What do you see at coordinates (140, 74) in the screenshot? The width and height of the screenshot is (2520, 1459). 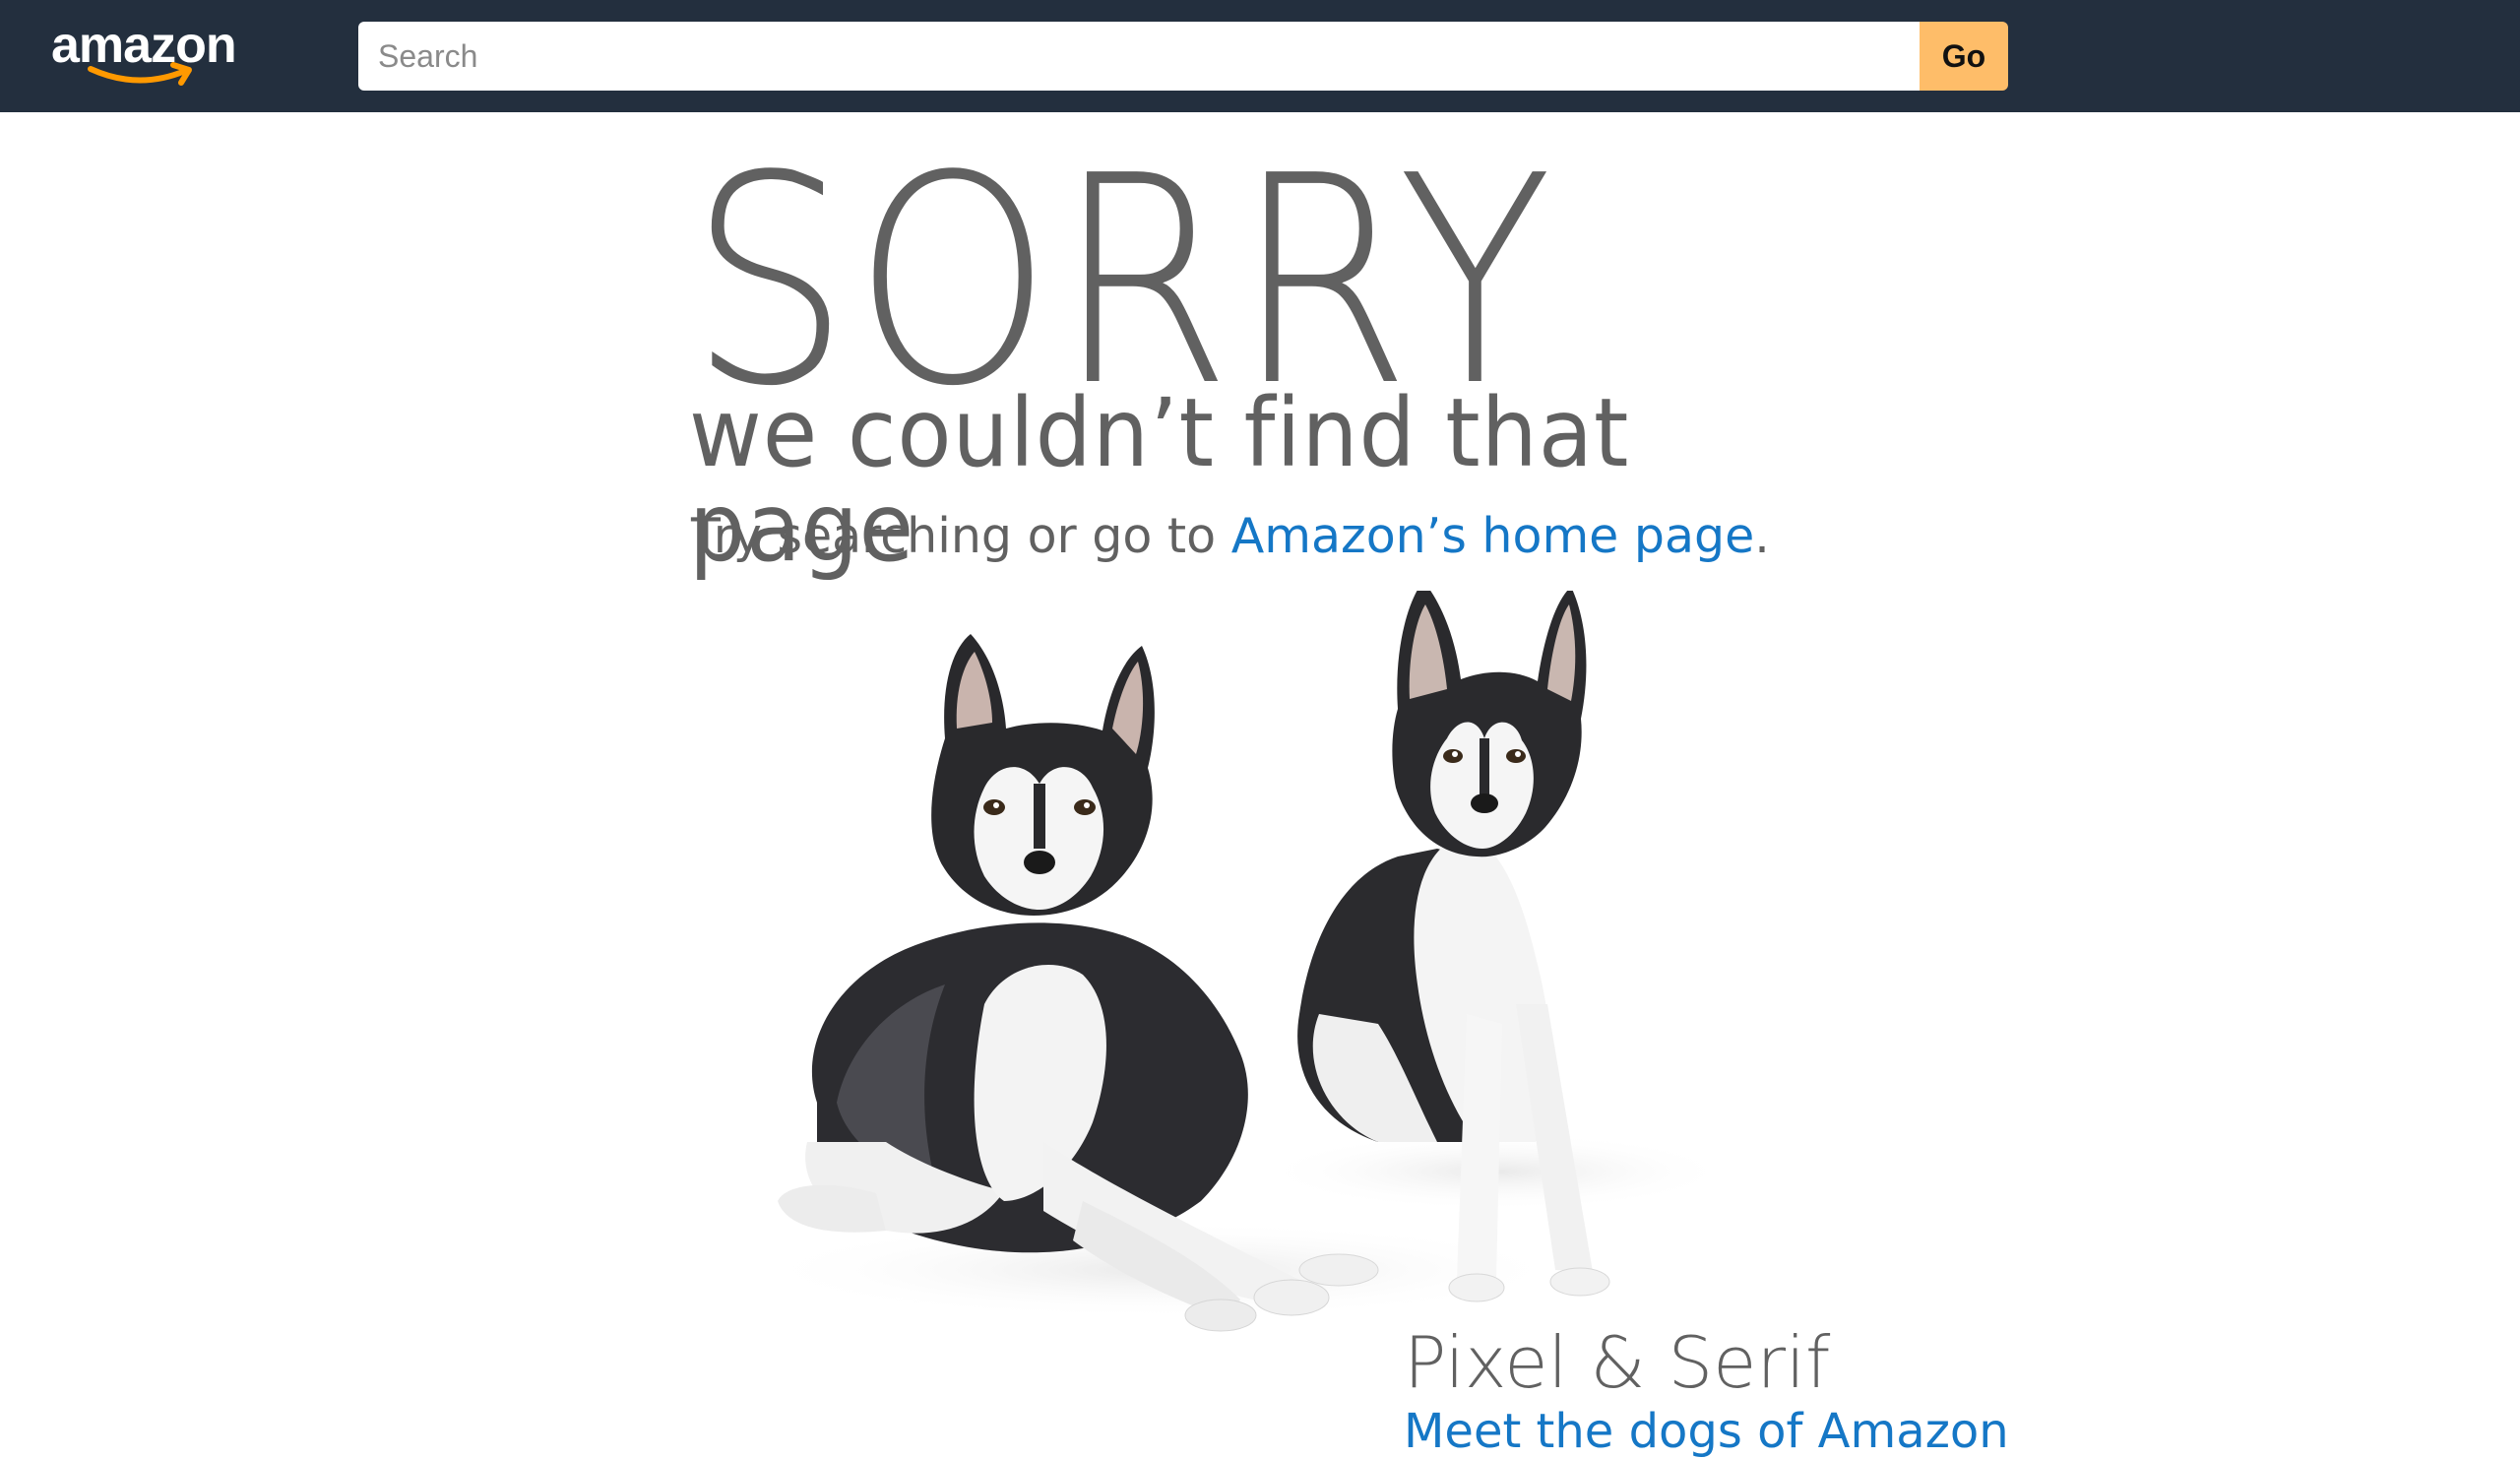 I see `amazon-smile-icon` at bounding box center [140, 74].